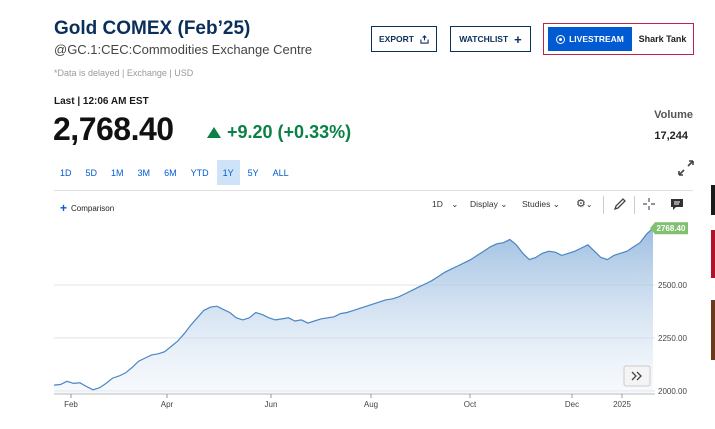 The width and height of the screenshot is (715, 429). Describe the element at coordinates (92, 172) in the screenshot. I see `range-5d: 5D` at that location.